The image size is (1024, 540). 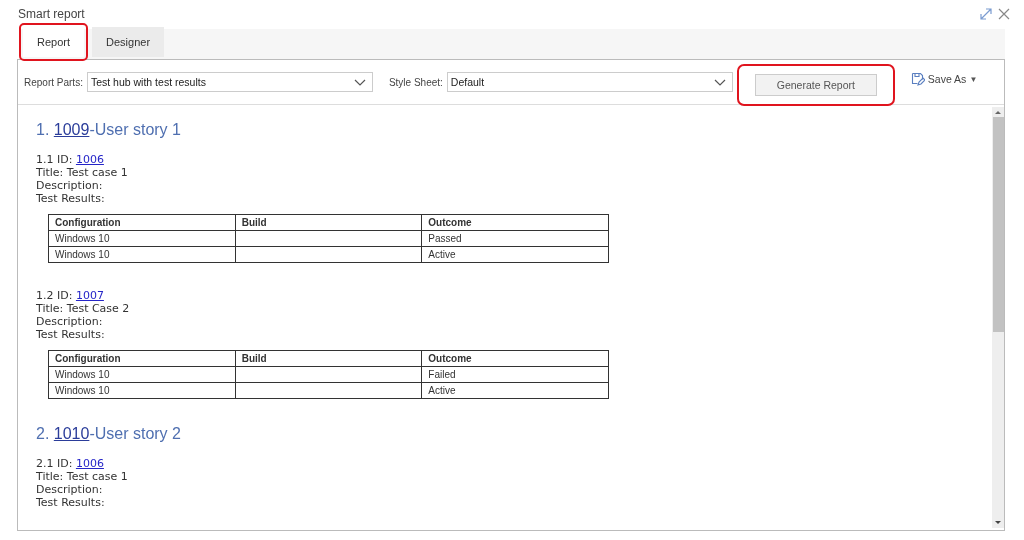 What do you see at coordinates (71, 433) in the screenshot?
I see `story-link: 1010` at bounding box center [71, 433].